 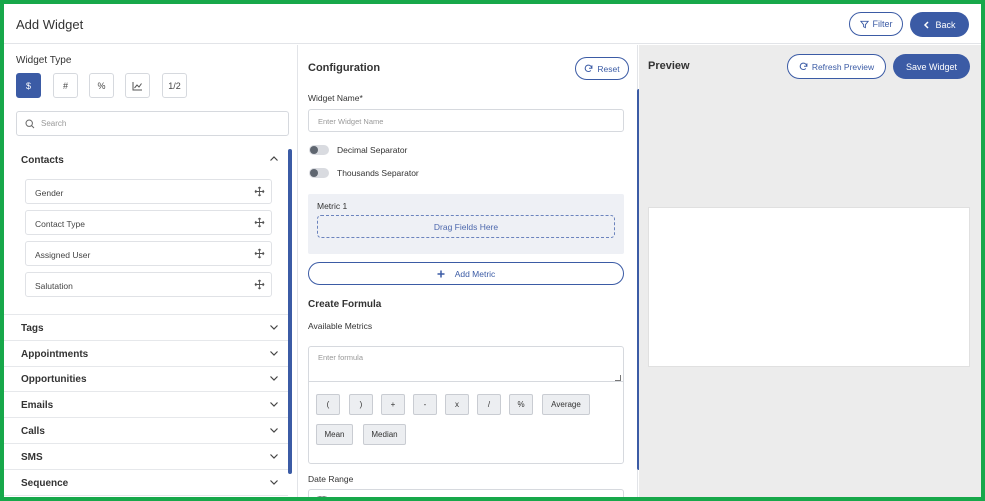 I want to click on widget-name-label: Widget Name*, so click(x=335, y=98).